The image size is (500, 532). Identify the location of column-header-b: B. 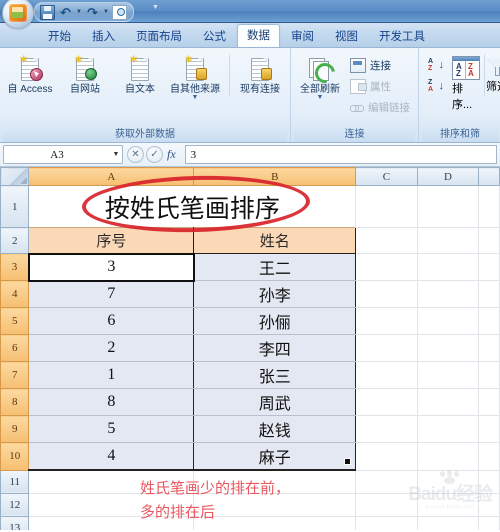
(275, 176).